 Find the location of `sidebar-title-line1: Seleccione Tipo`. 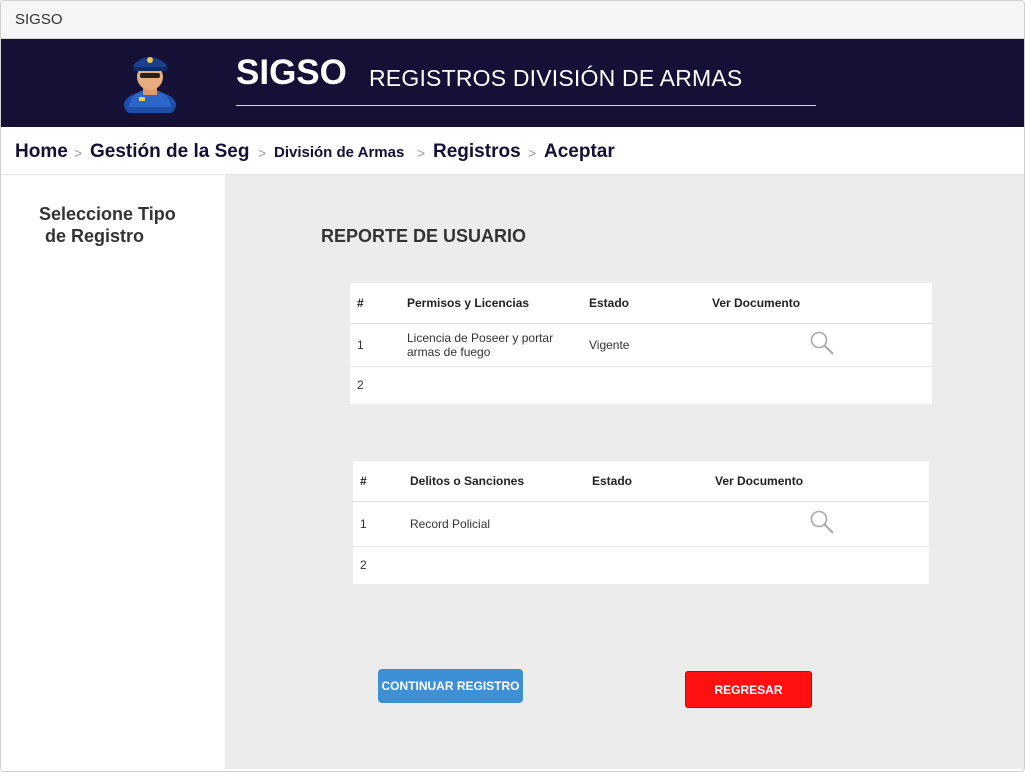

sidebar-title-line1: Seleccione Tipo is located at coordinates (107, 214).